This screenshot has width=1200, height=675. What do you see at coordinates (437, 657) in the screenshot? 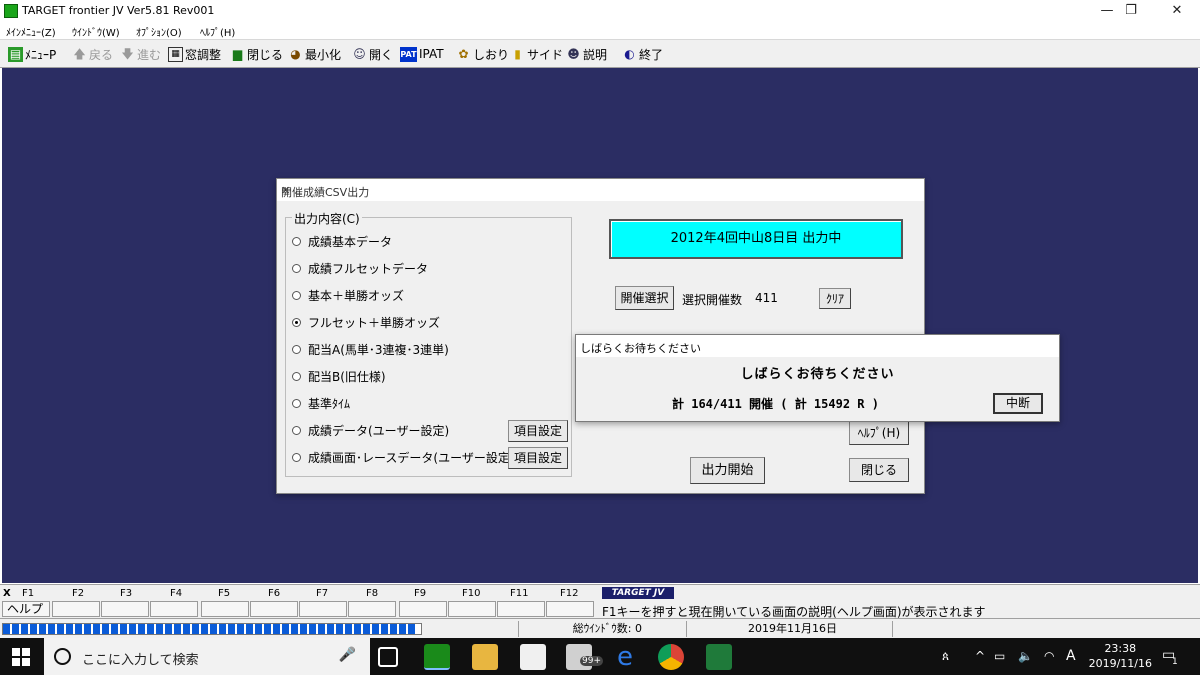
I see `target-app-icon` at bounding box center [437, 657].